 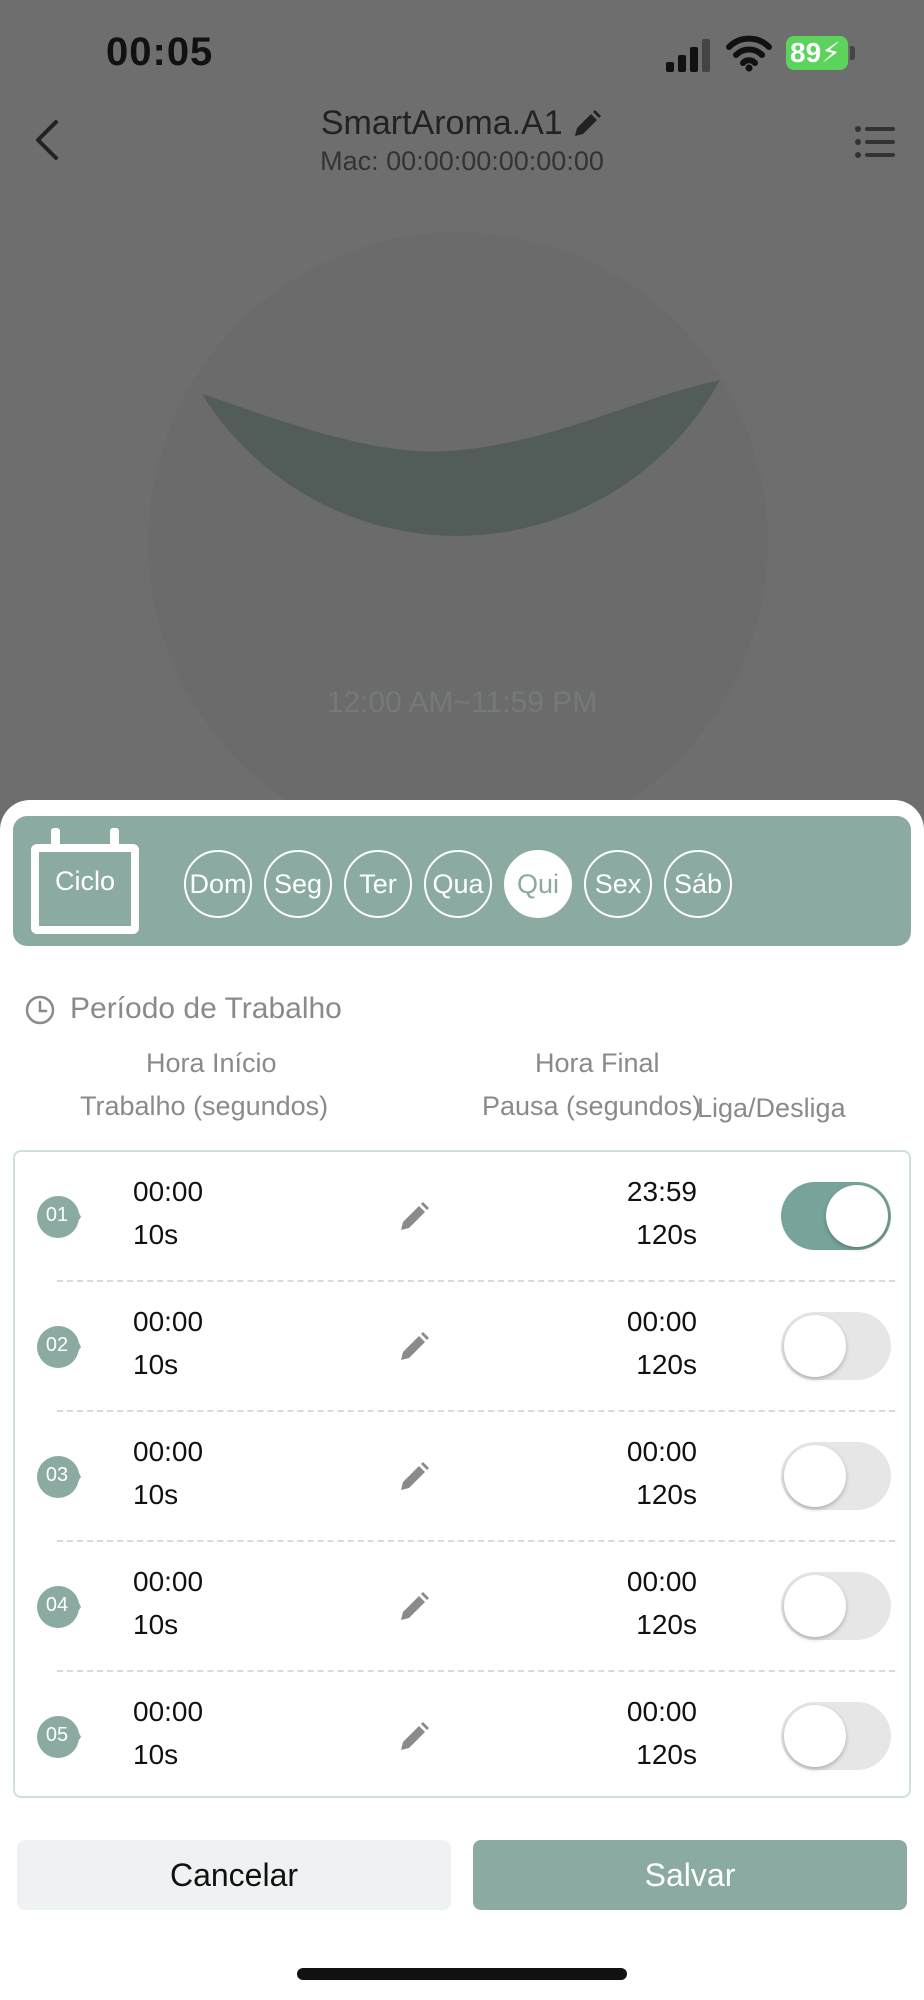 What do you see at coordinates (771, 1108) in the screenshot?
I see `column-on-off: Liga/Desliga` at bounding box center [771, 1108].